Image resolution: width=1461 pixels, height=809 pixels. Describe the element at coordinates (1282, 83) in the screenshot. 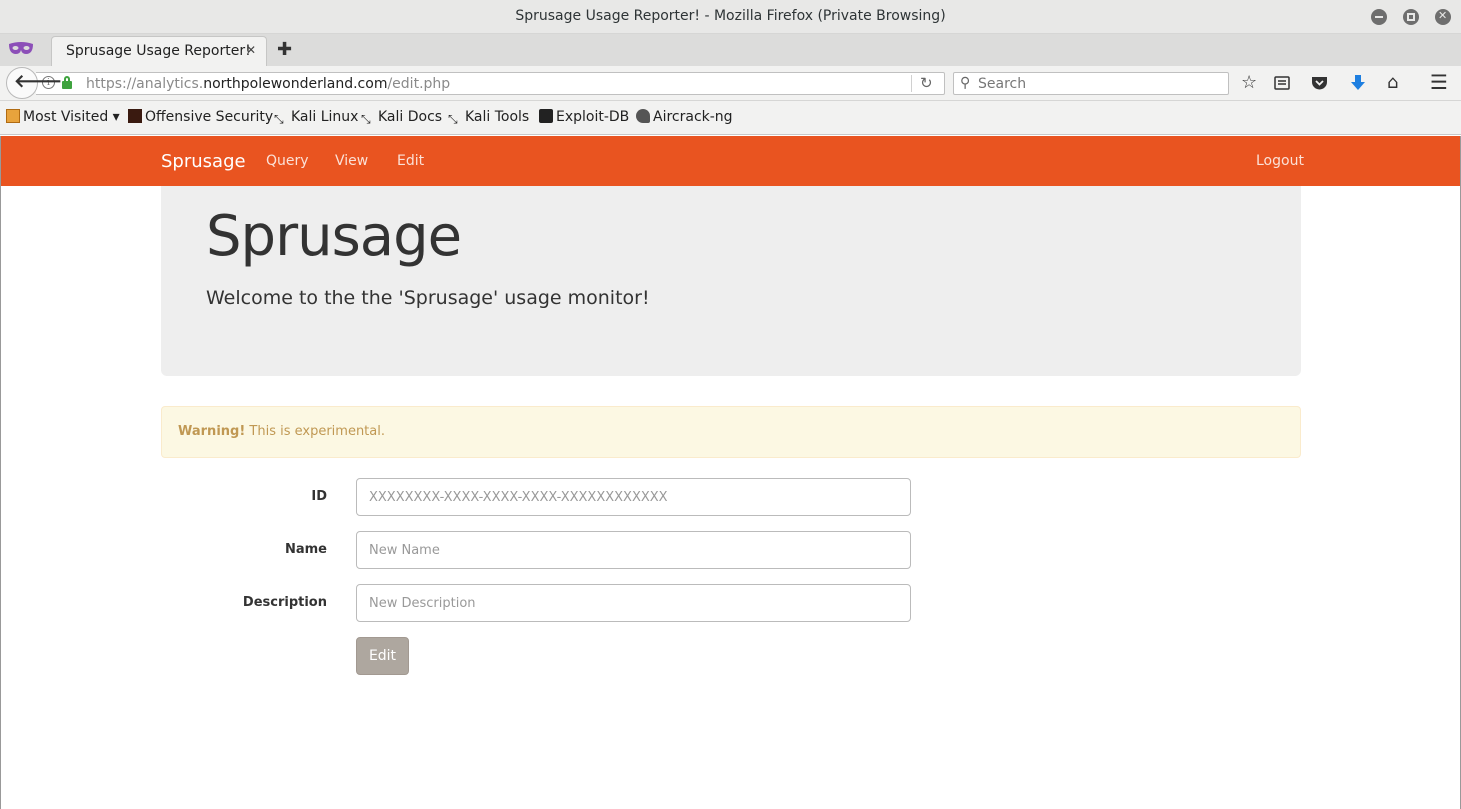

I see `reading-list-icon` at that location.